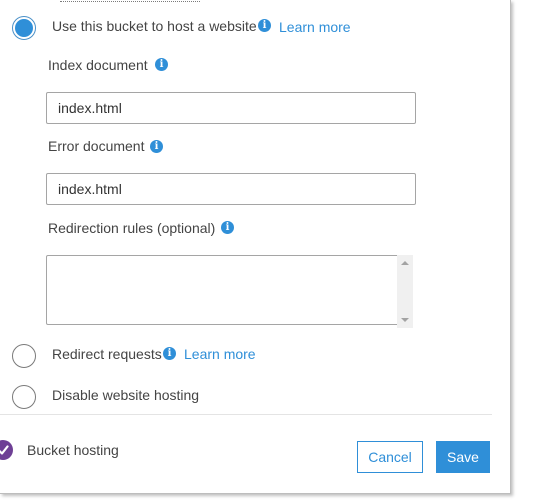 This screenshot has width=535, height=501. I want to click on learn-more-link-redirect: Learn more, so click(220, 354).